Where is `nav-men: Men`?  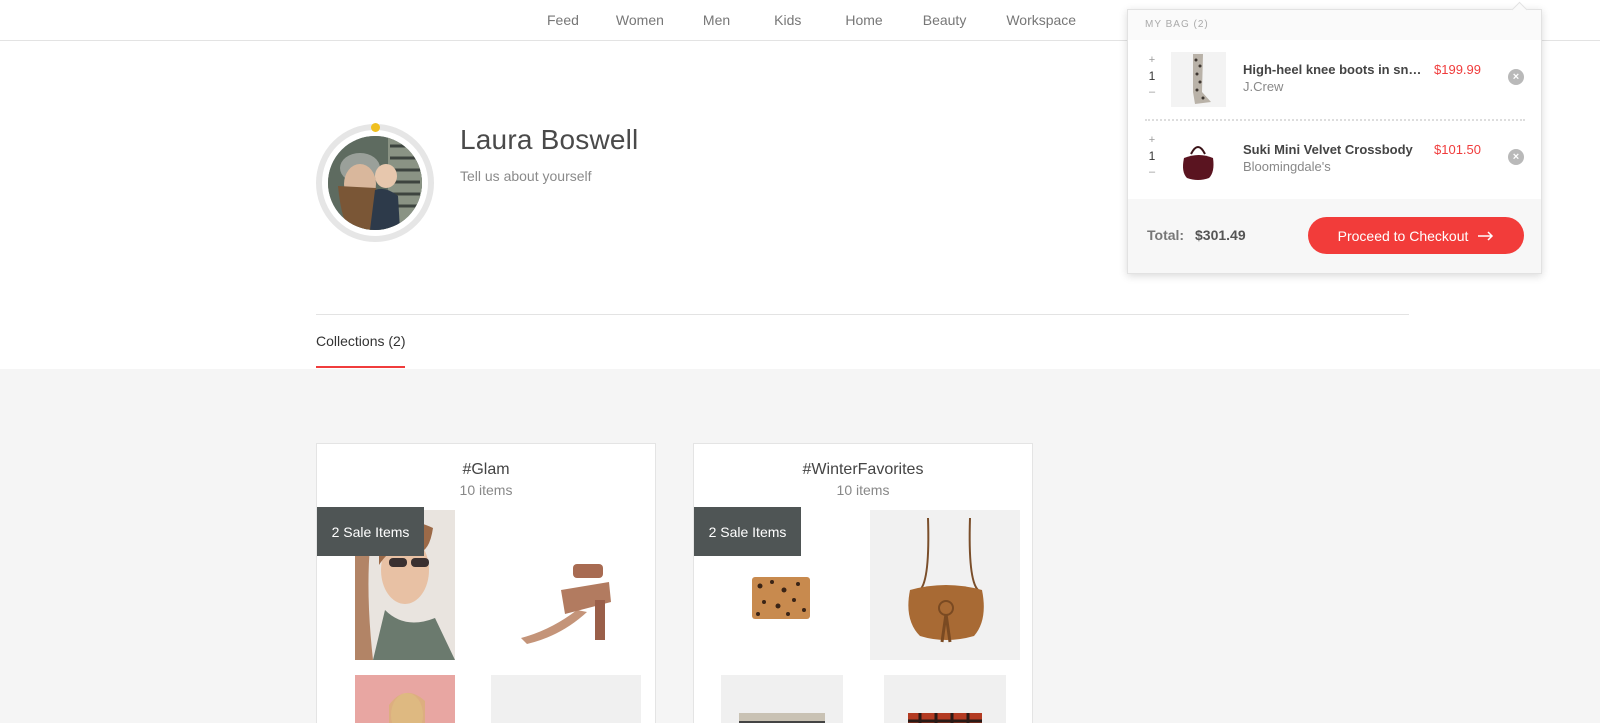 nav-men: Men is located at coordinates (716, 20).